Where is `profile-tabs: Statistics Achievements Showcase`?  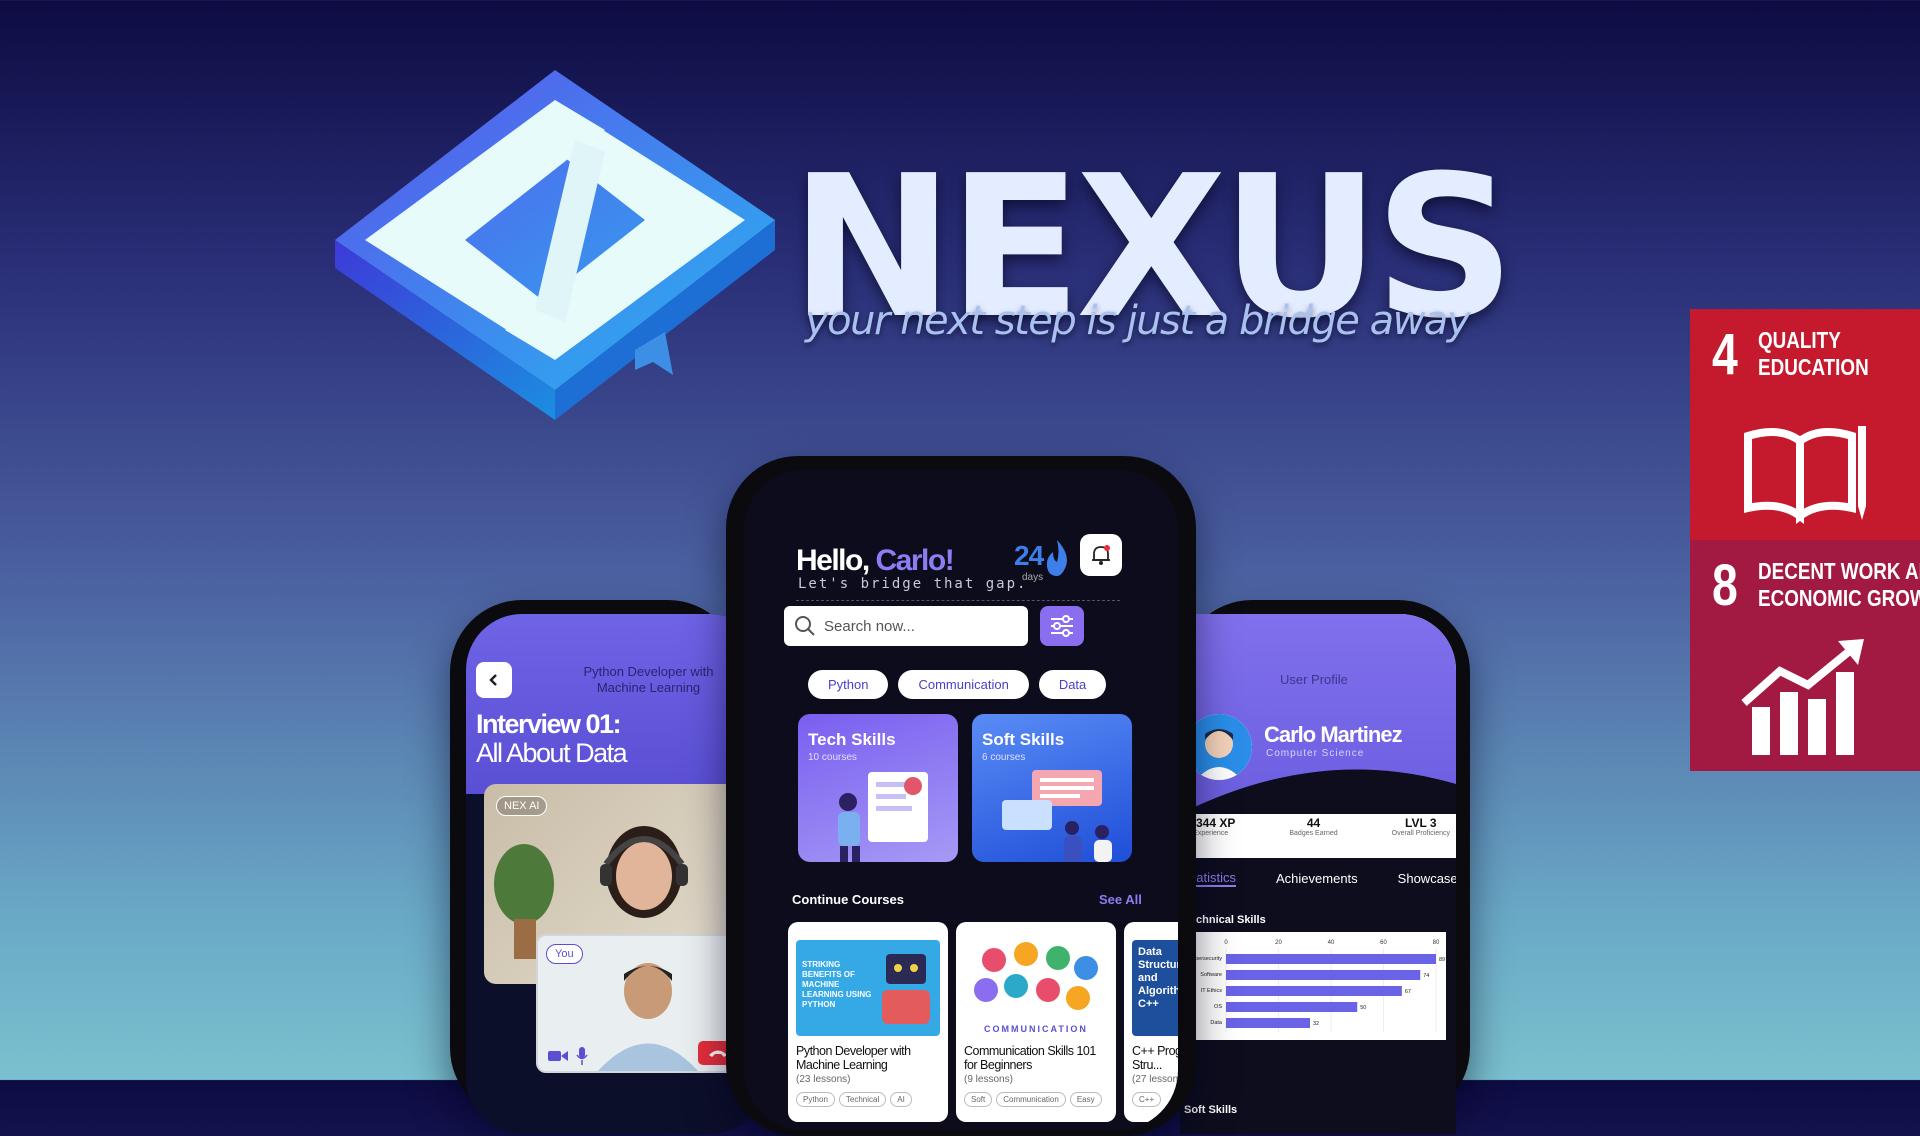
profile-tabs: Statistics Achievements Showcase is located at coordinates (1318, 878).